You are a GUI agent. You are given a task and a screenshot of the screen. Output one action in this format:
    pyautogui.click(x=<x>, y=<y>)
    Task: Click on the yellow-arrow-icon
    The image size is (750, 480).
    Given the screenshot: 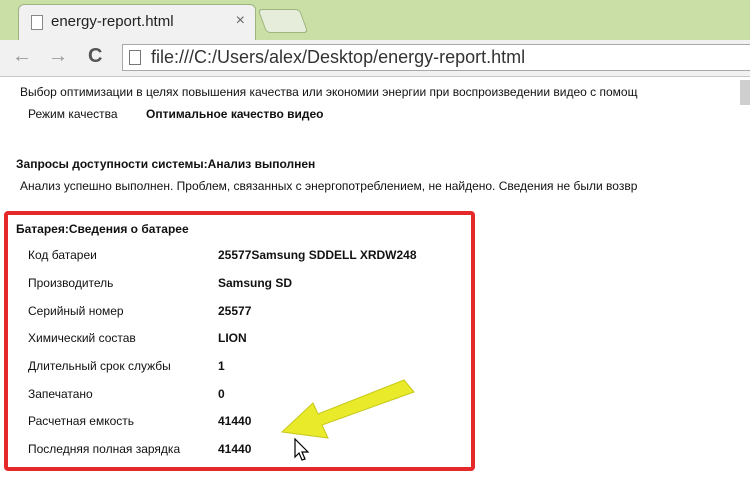 What is the action you would take?
    pyautogui.click(x=347, y=409)
    